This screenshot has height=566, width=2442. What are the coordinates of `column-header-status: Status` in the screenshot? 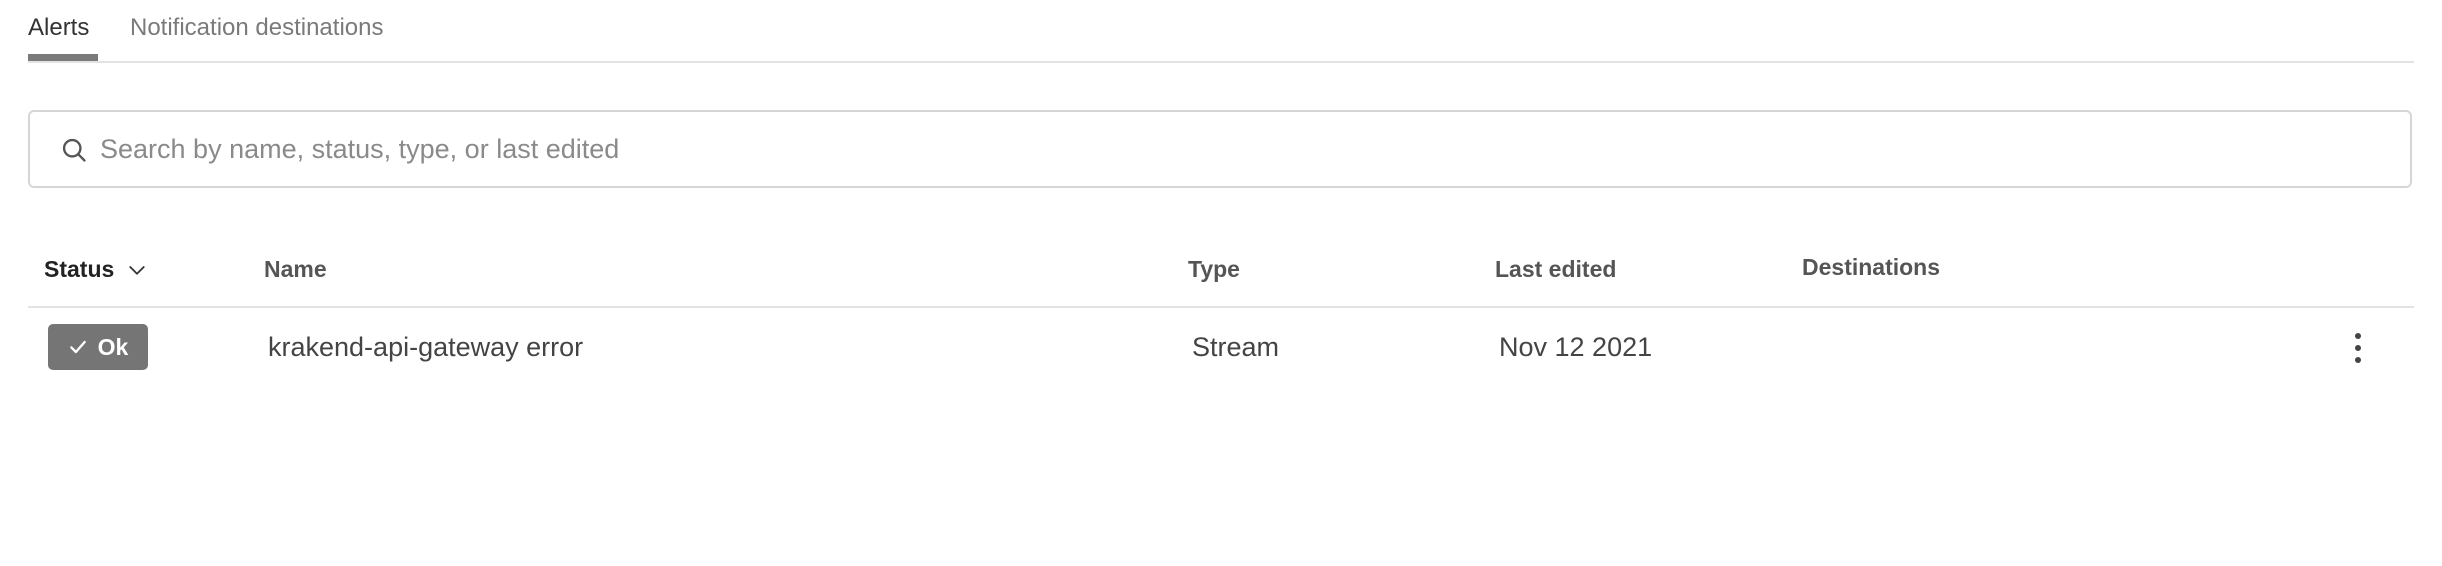 It's located at (95, 269).